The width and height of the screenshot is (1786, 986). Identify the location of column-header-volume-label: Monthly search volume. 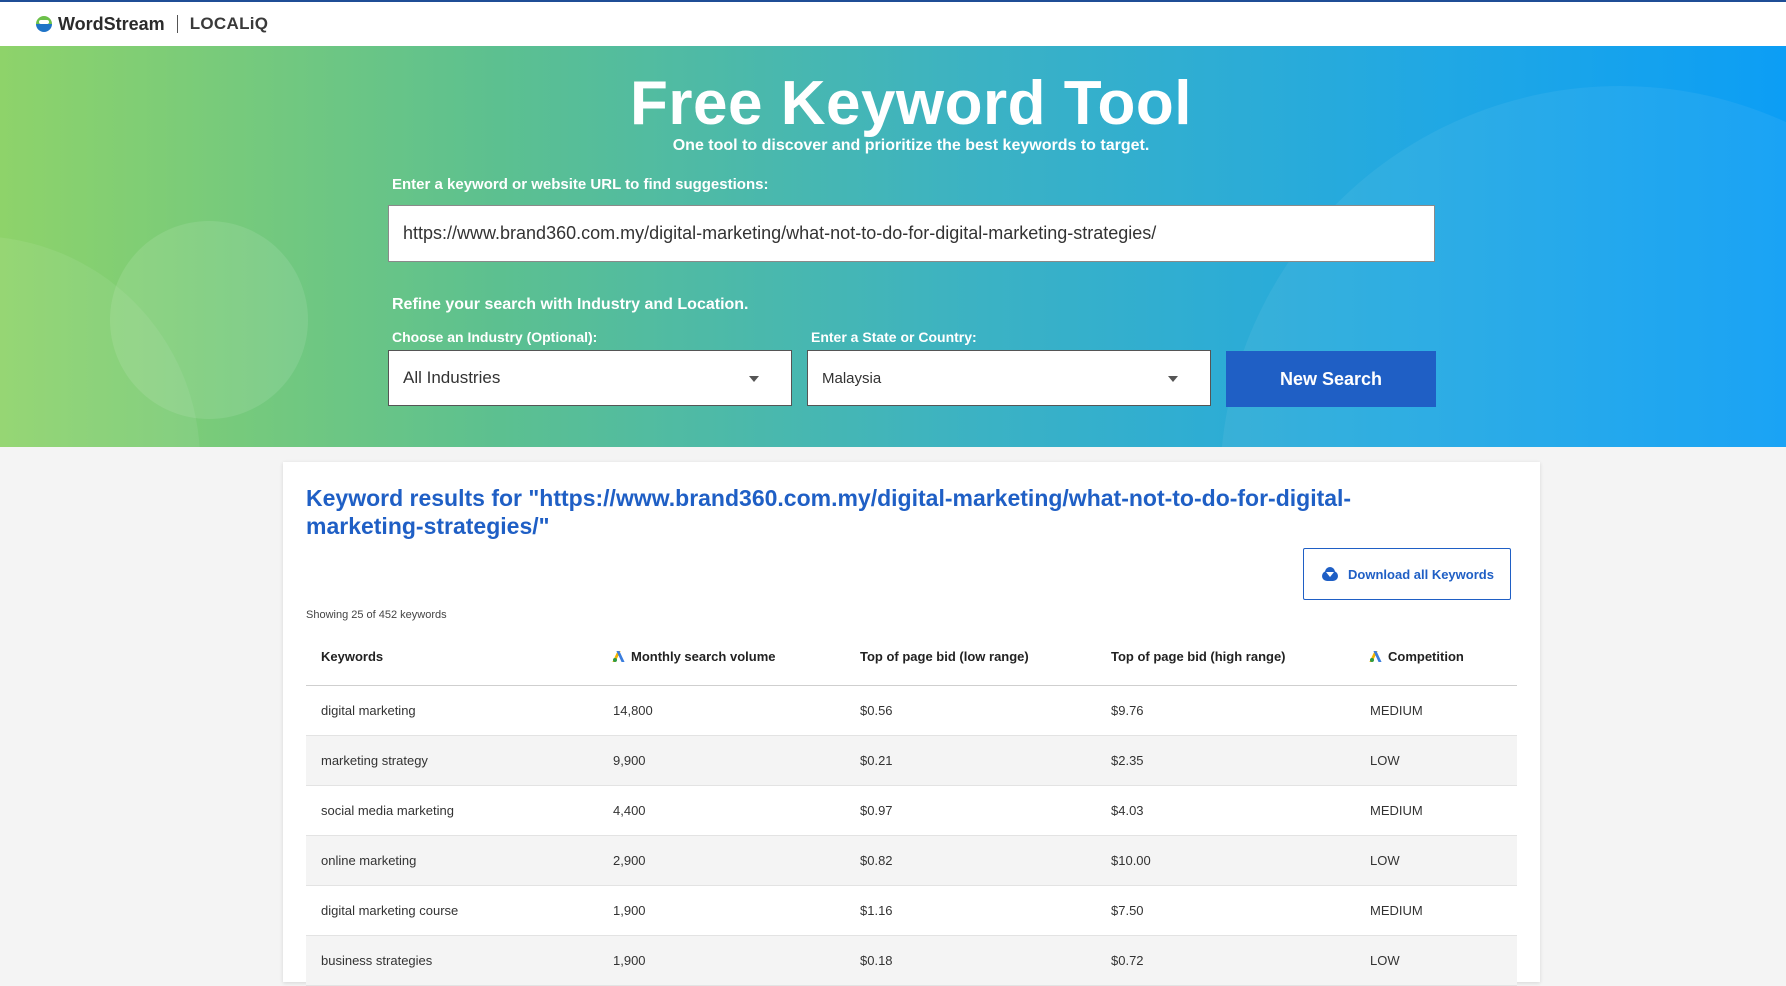
(703, 657).